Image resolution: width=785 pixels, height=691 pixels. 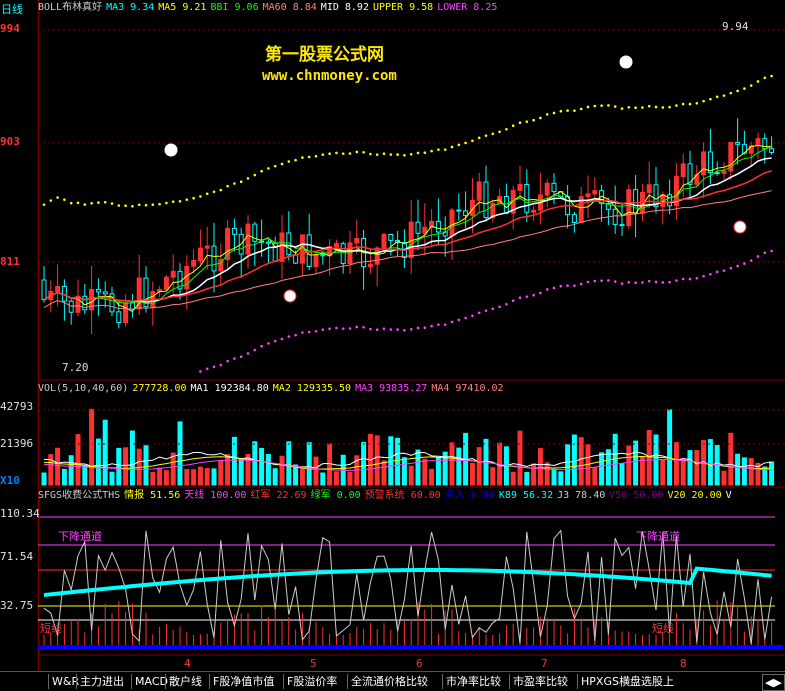 I want to click on sfgs-legend-item-10: V, so click(x=728, y=495).